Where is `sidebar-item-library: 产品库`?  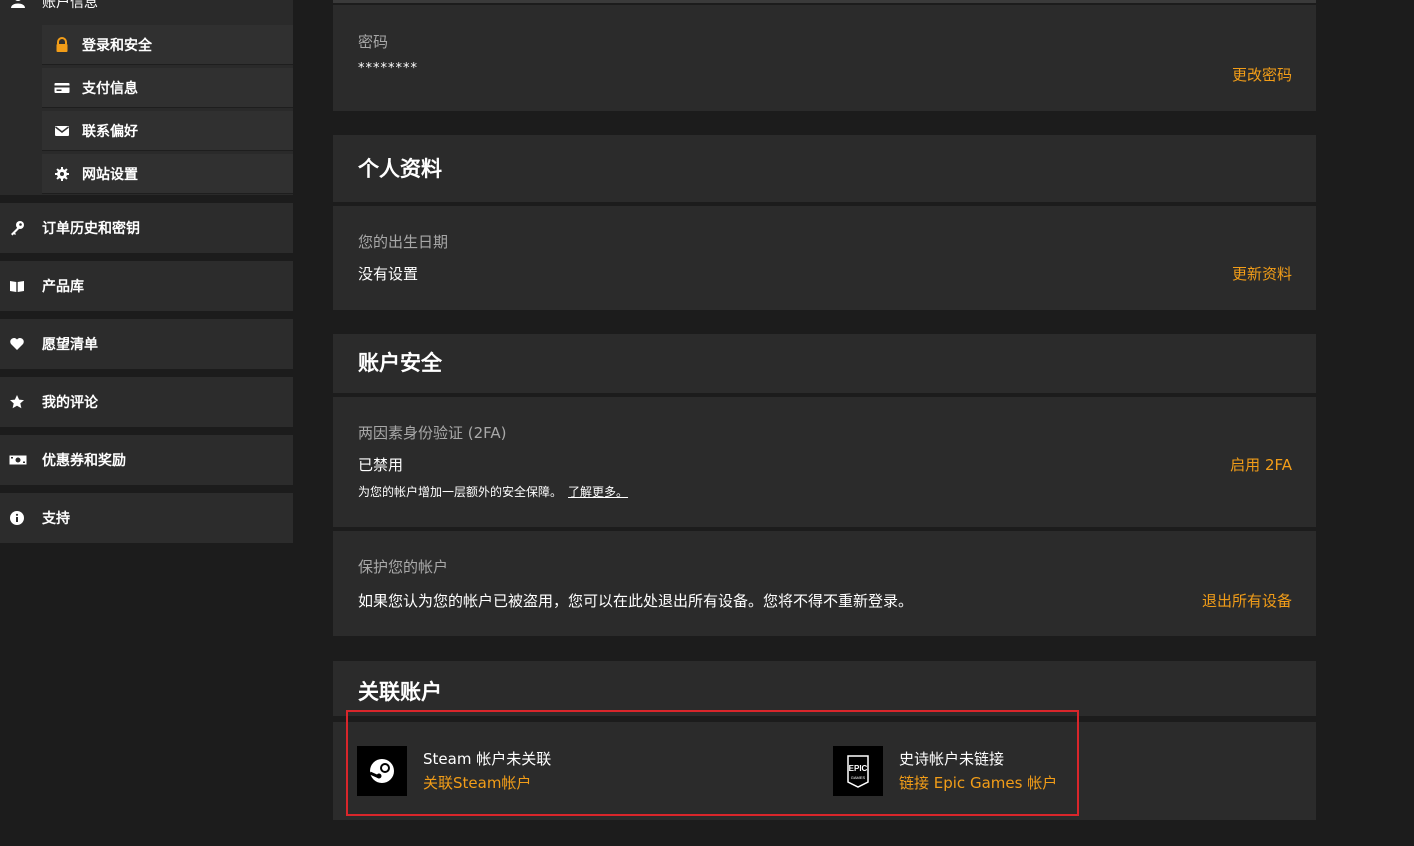
sidebar-item-library: 产品库 is located at coordinates (146, 286).